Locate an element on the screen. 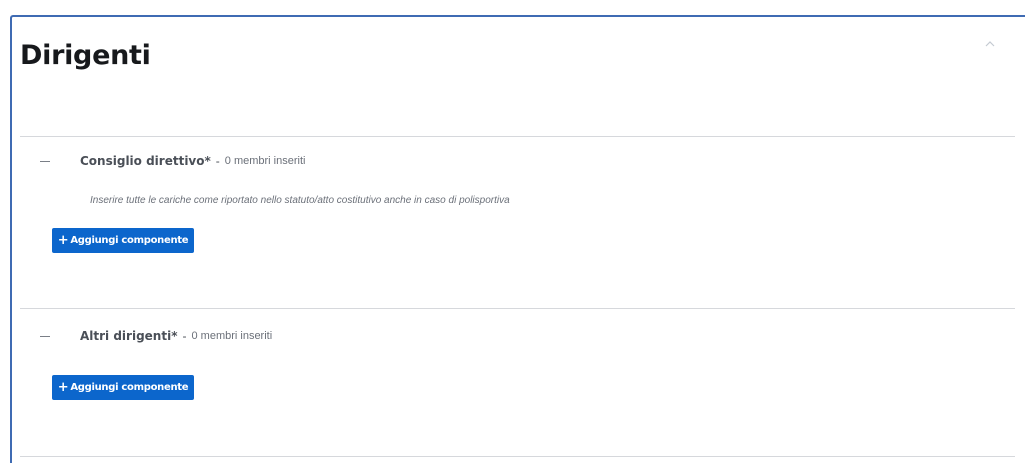 This screenshot has height=463, width=1025. panel-title: Dirigenti is located at coordinates (85, 55).